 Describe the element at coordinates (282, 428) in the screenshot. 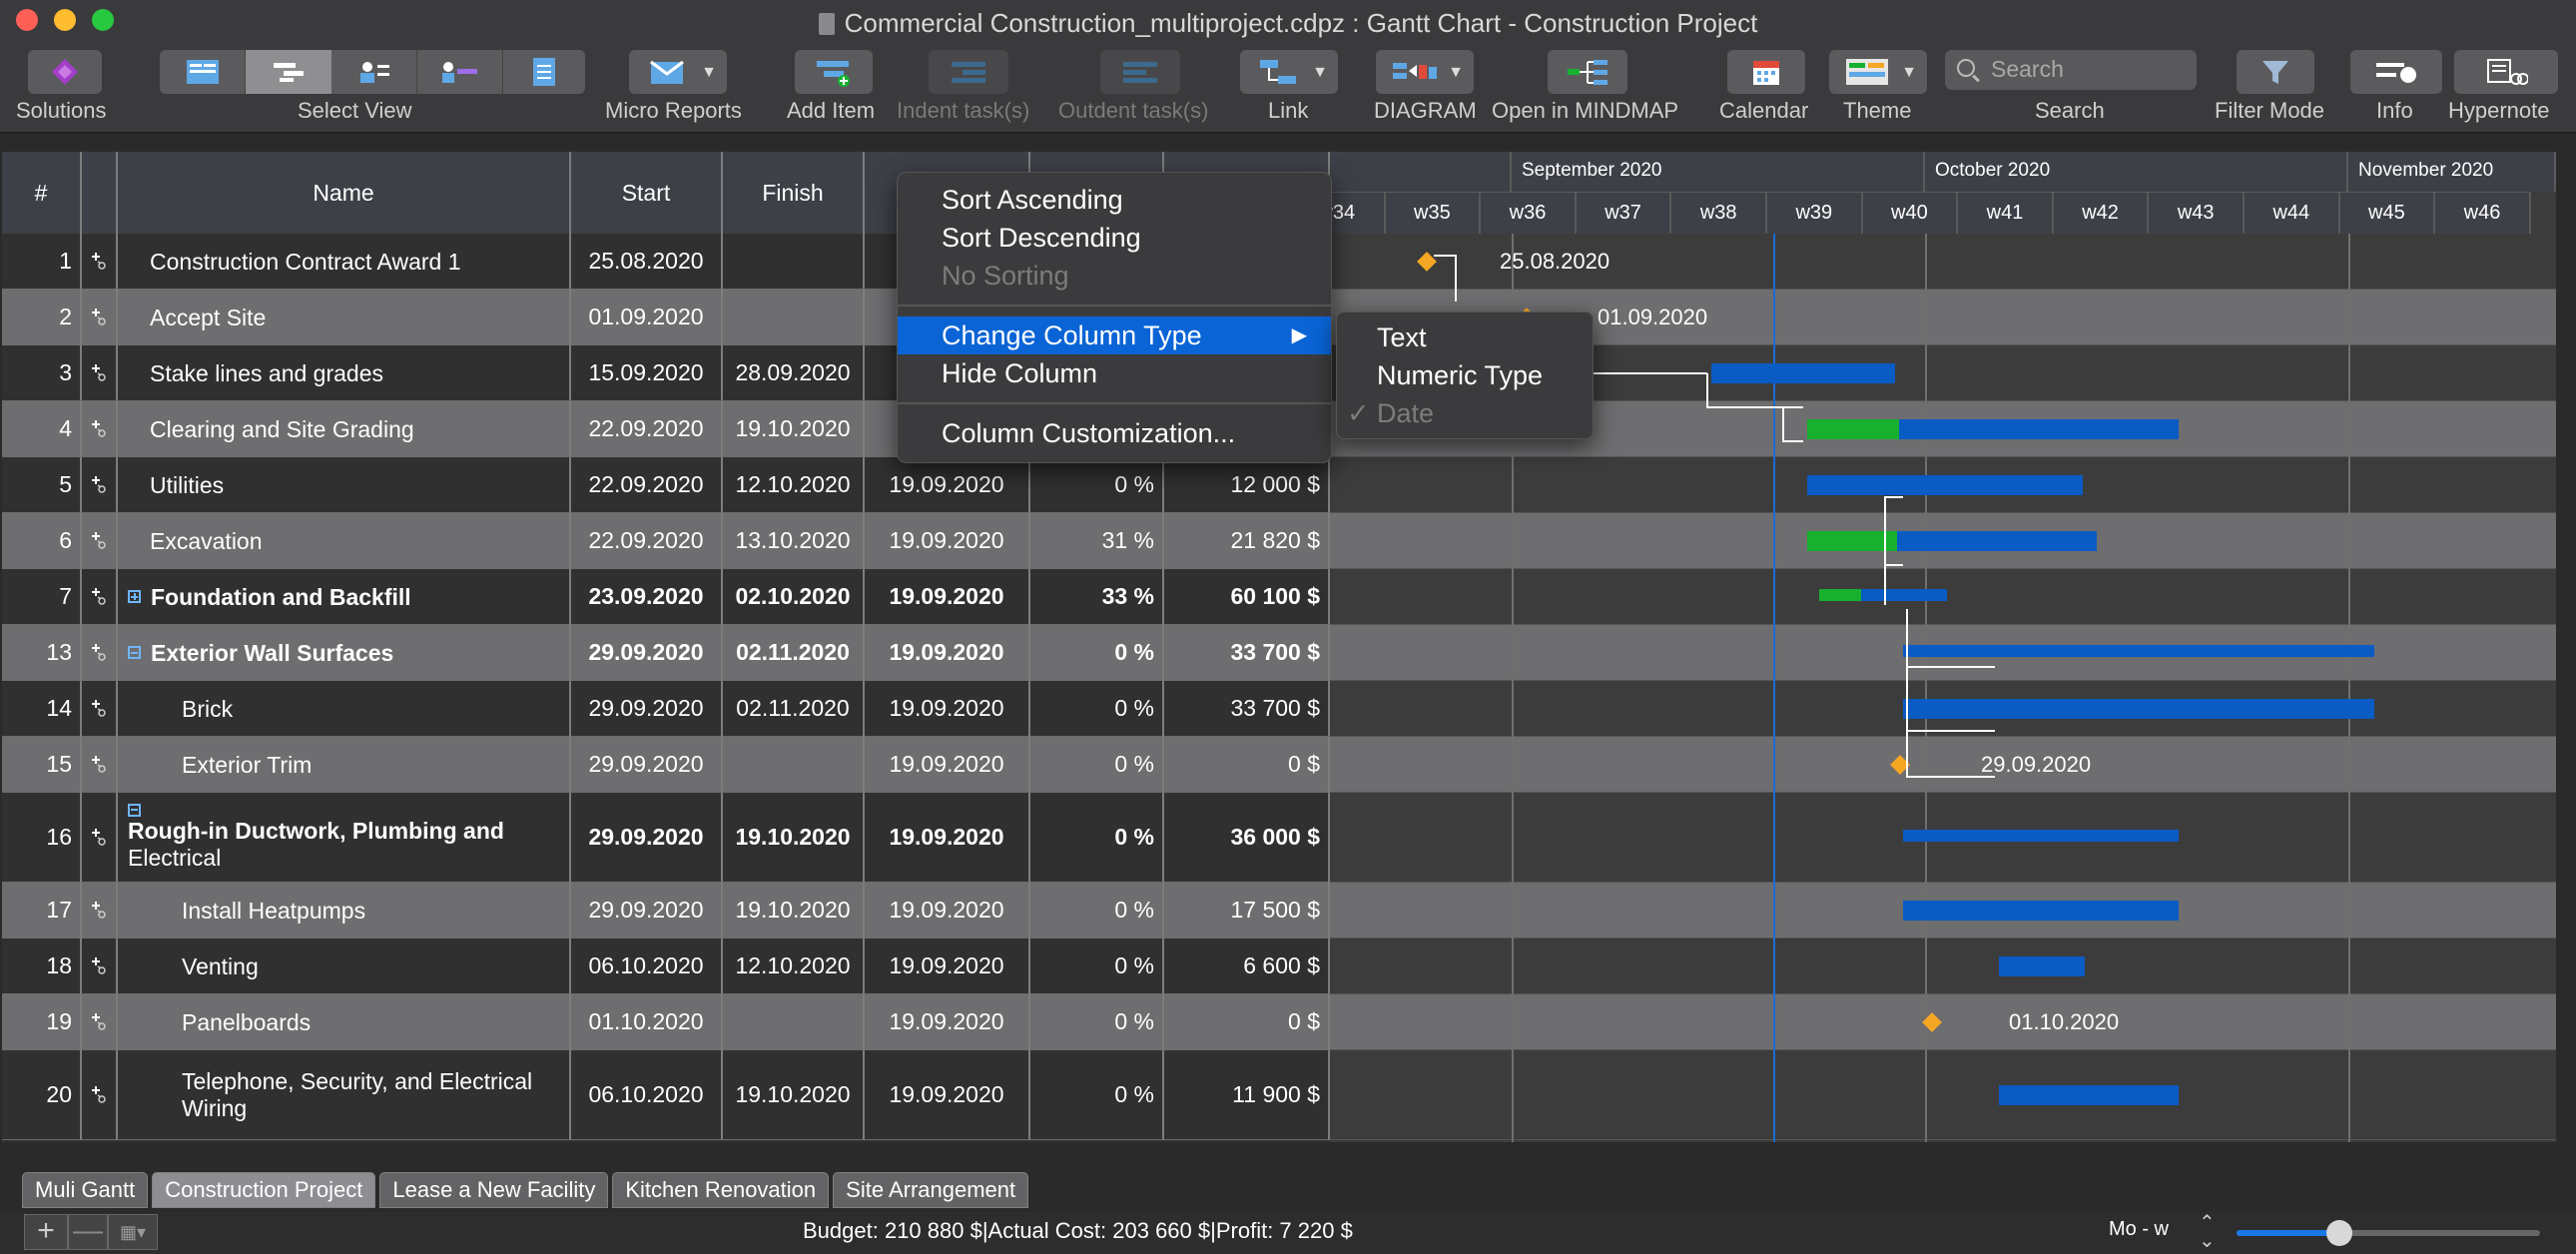

I see `task-name-text: Clearing and Site Grading` at that location.